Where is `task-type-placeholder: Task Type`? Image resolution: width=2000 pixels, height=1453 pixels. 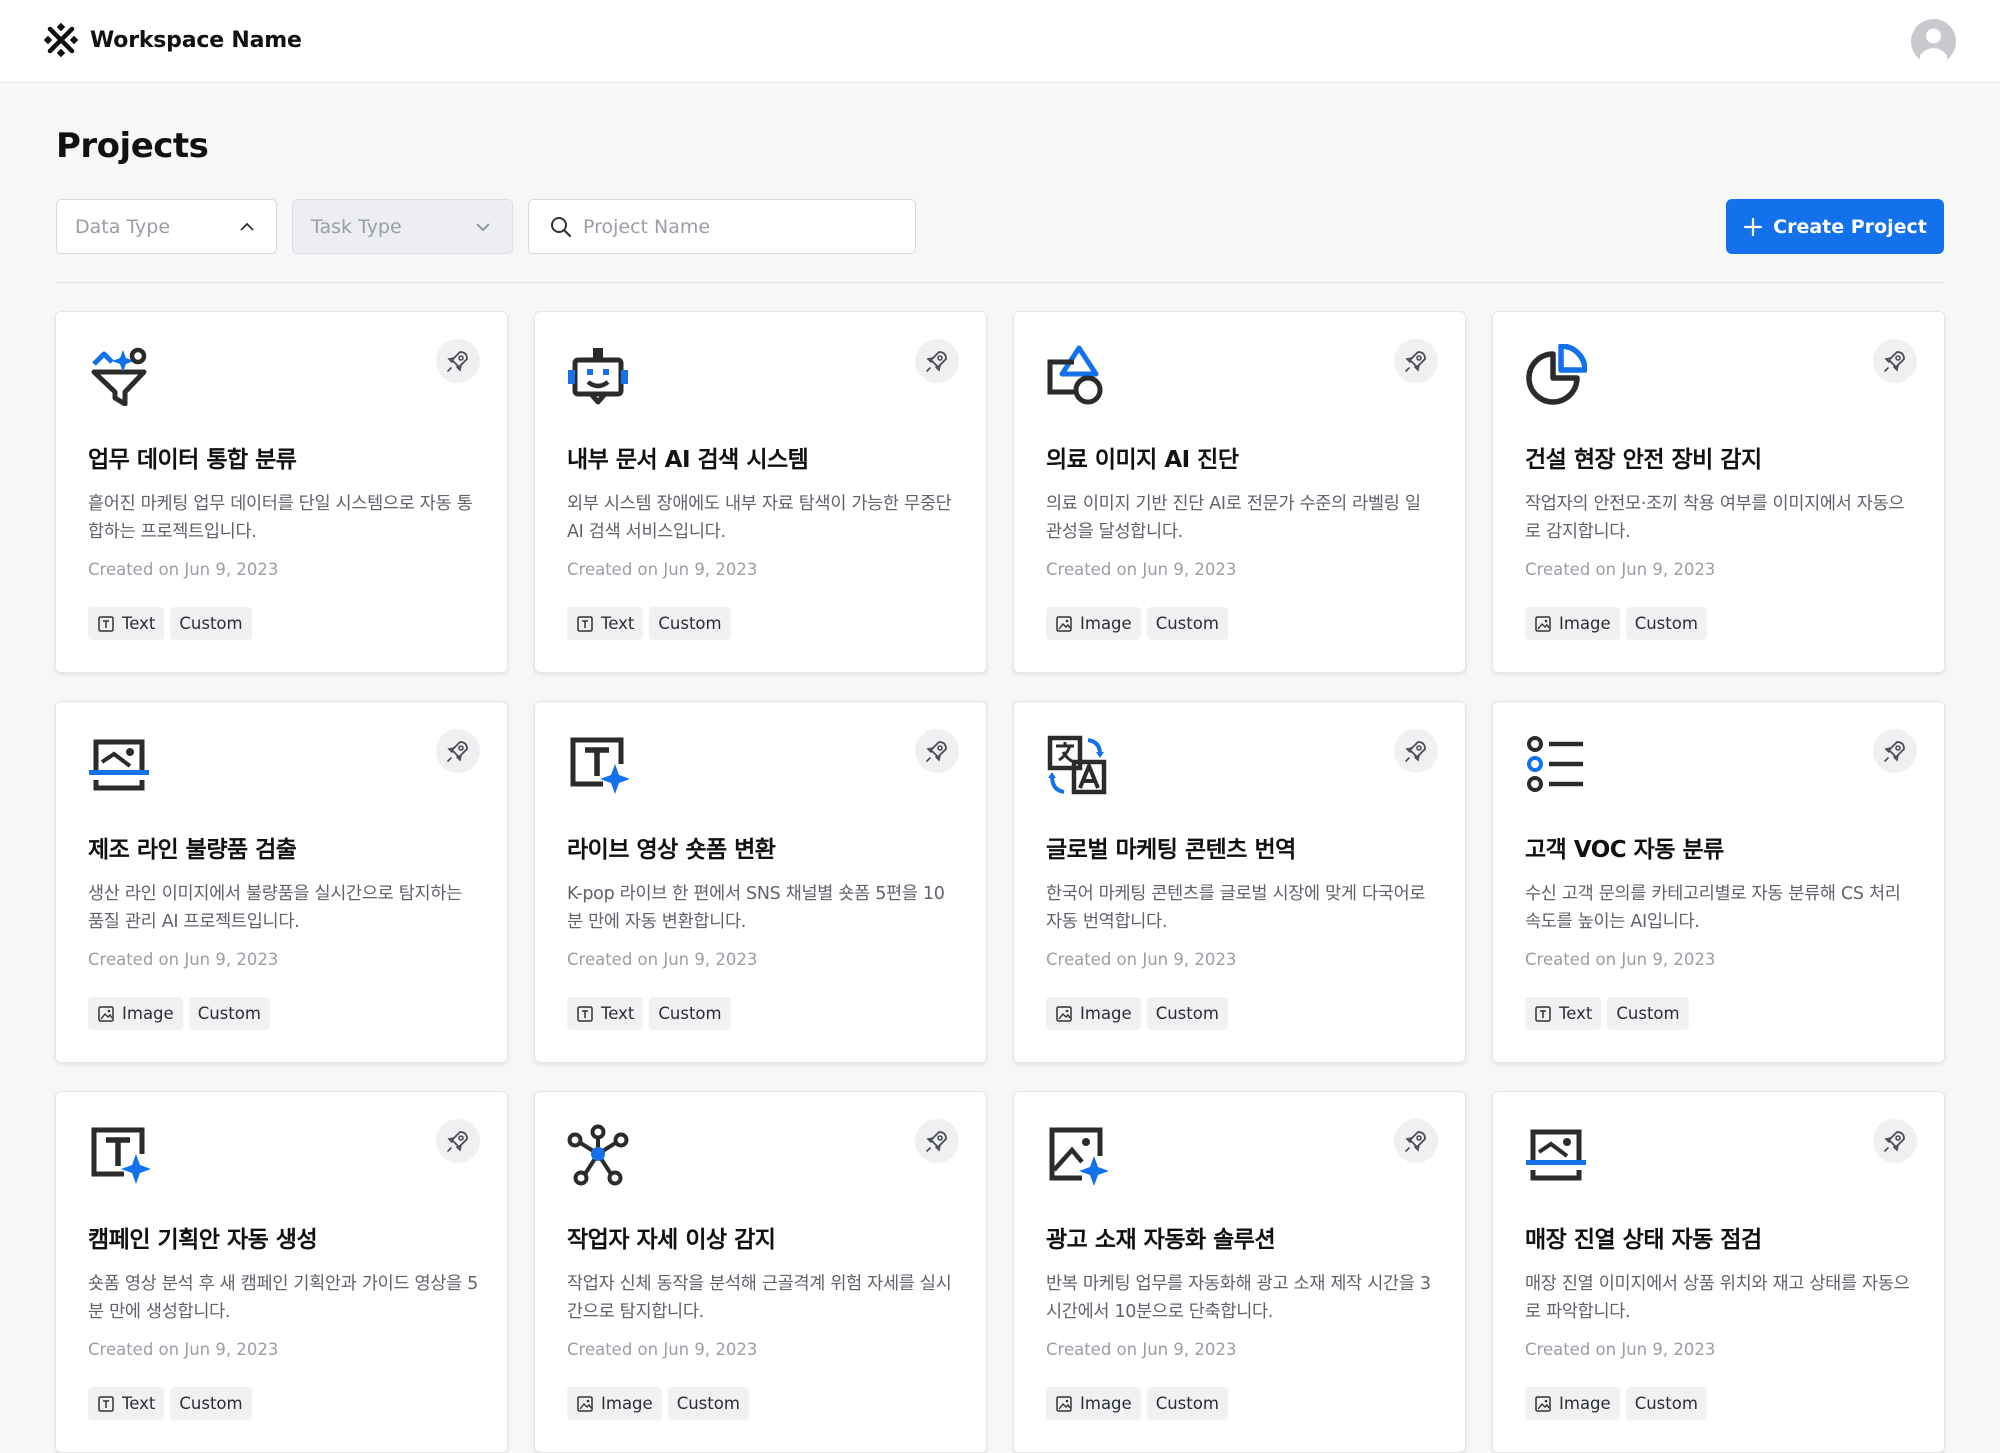 task-type-placeholder: Task Type is located at coordinates (356, 226).